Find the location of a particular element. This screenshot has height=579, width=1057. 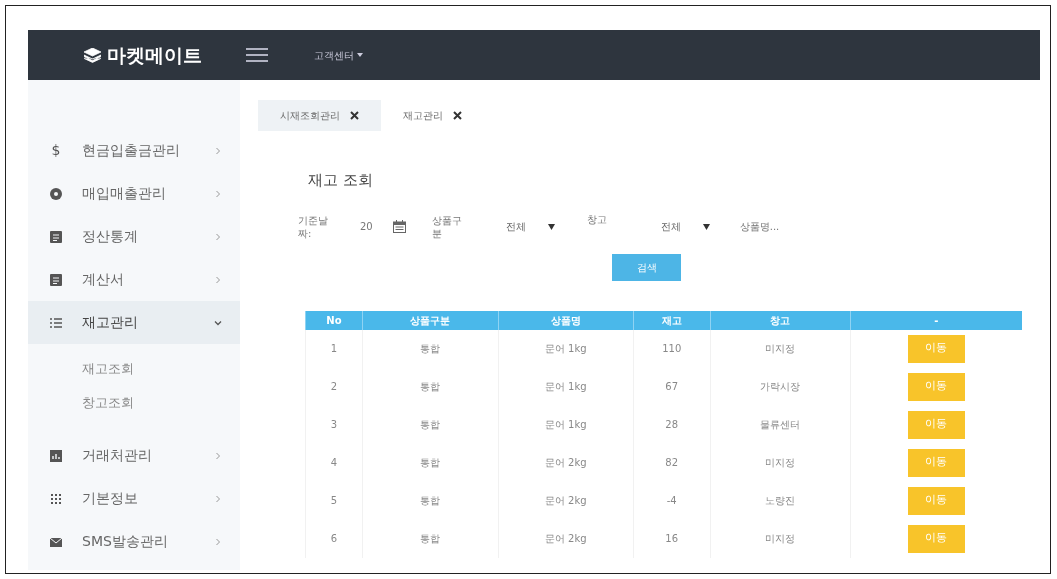

table-cell: 5 is located at coordinates (334, 500).